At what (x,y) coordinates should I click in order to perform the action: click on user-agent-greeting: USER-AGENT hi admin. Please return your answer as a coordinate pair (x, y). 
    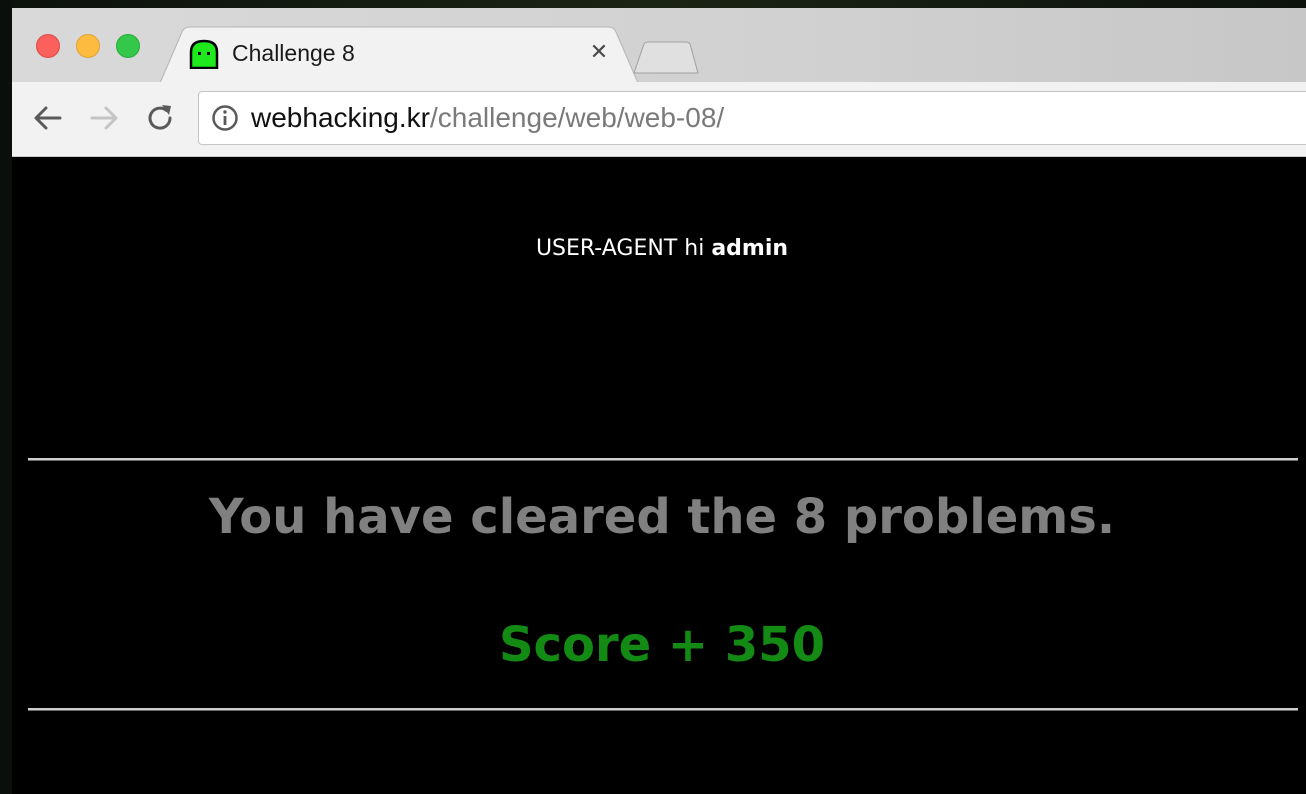
    Looking at the image, I should click on (659, 249).